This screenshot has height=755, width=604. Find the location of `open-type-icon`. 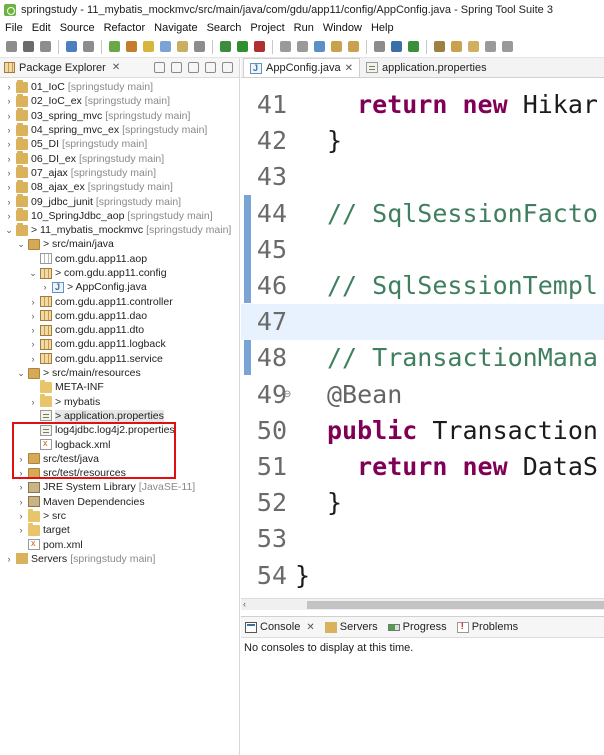

open-type-icon is located at coordinates (131, 46).